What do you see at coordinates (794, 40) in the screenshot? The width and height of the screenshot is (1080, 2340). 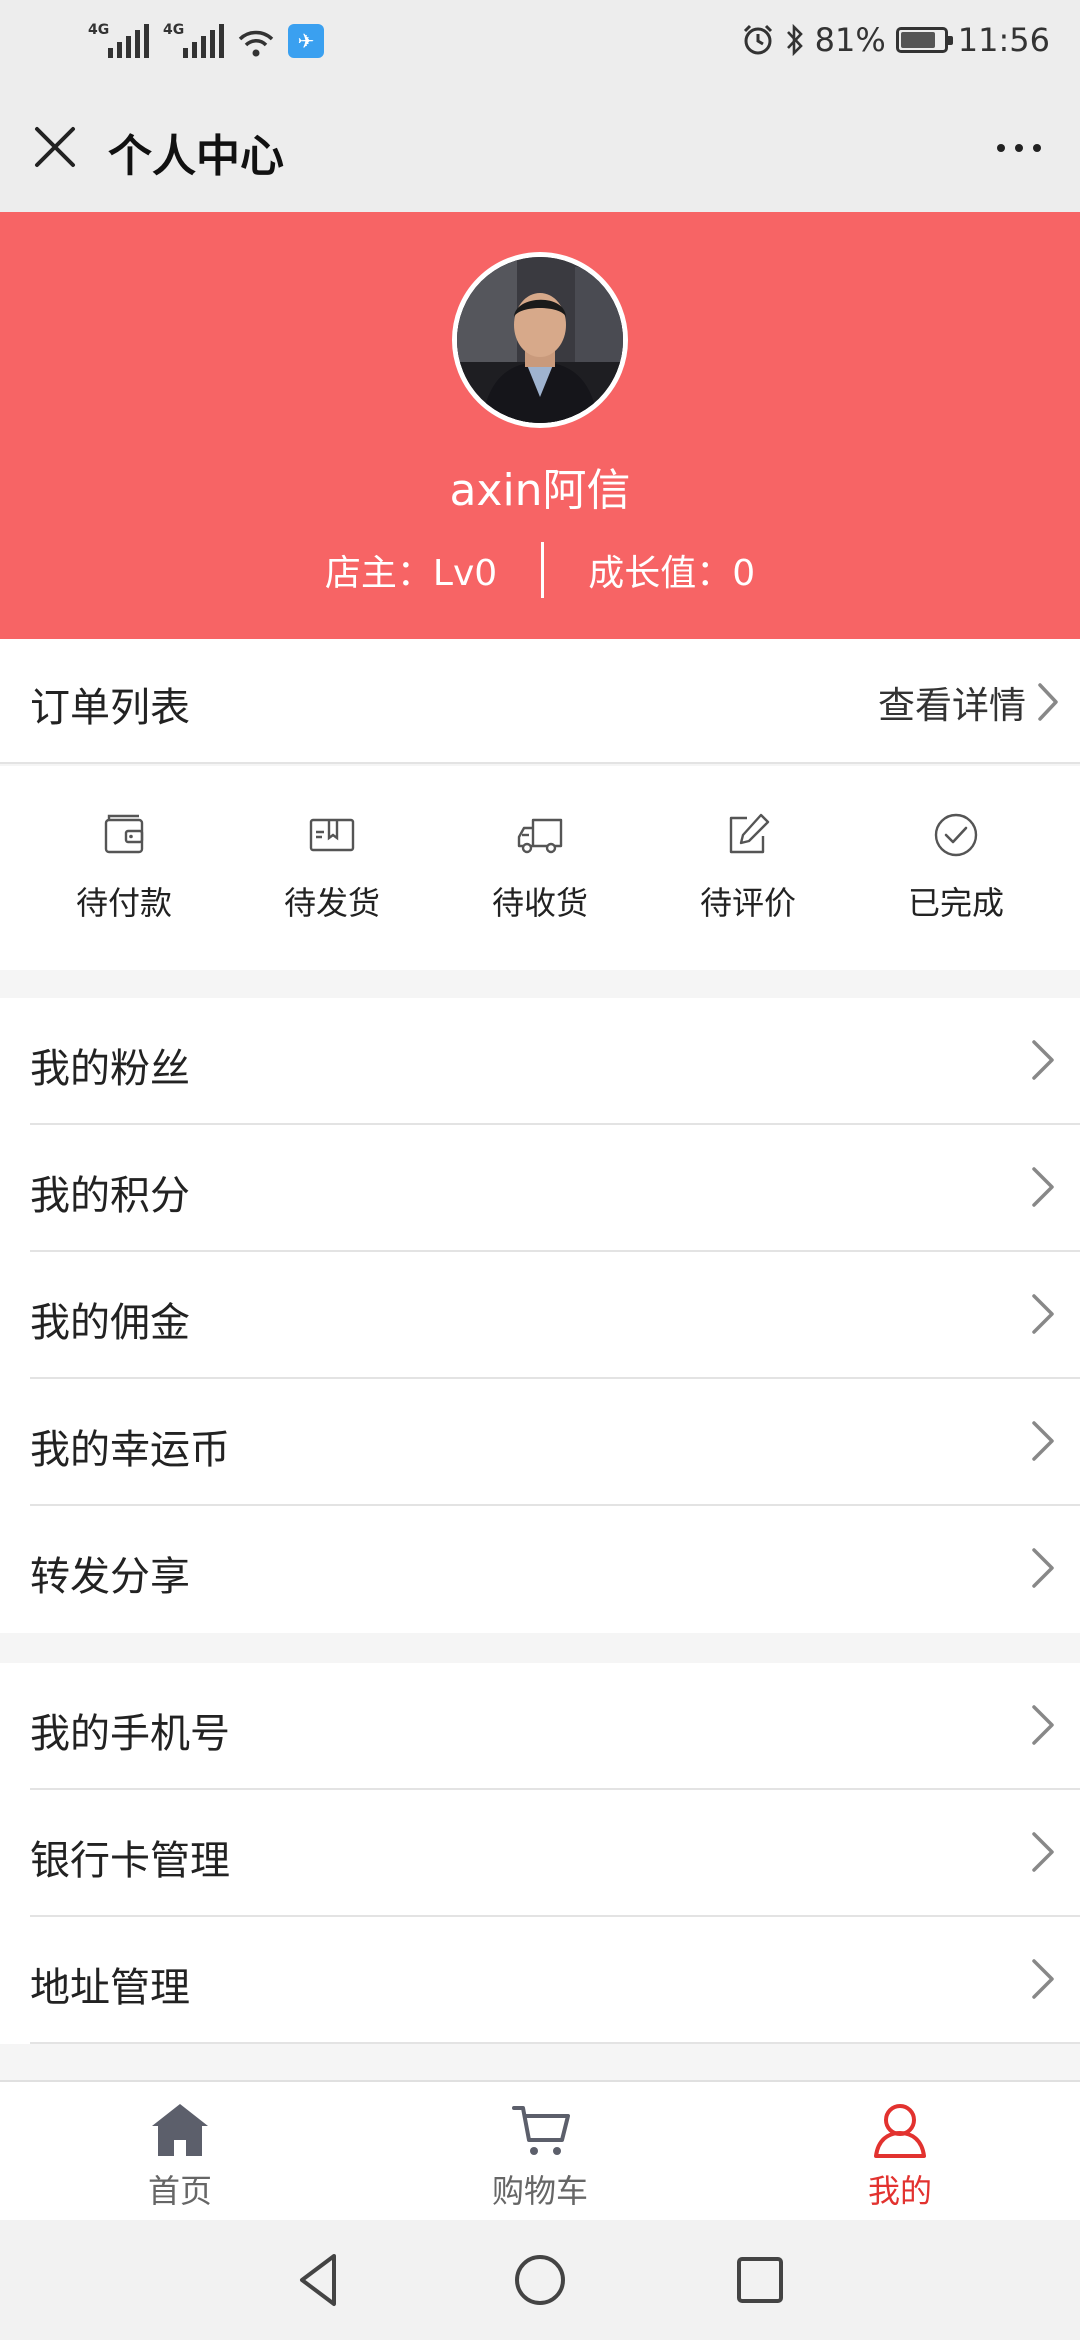 I see `bluetooth-icon` at bounding box center [794, 40].